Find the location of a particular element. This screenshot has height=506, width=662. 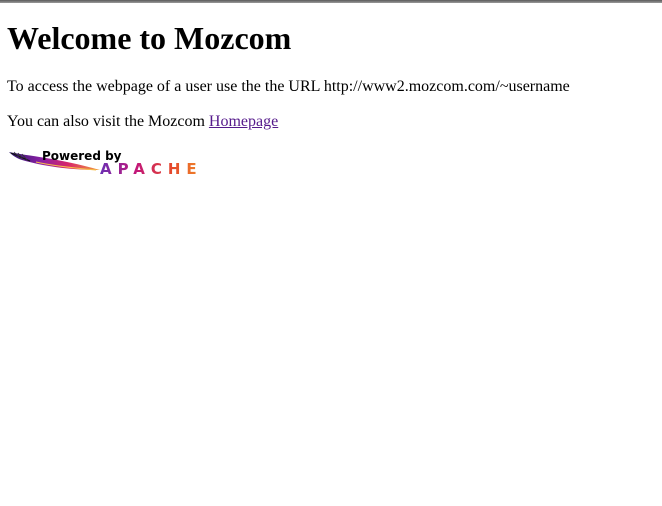

visit-paragraph: You can also visit the Mozcom Homepage is located at coordinates (142, 122).